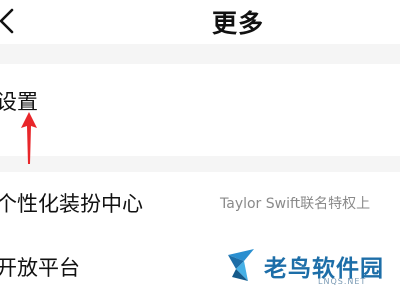 The height and width of the screenshot is (291, 400). What do you see at coordinates (342, 281) in the screenshot?
I see `watermark-subtext: LNQS.NET` at bounding box center [342, 281].